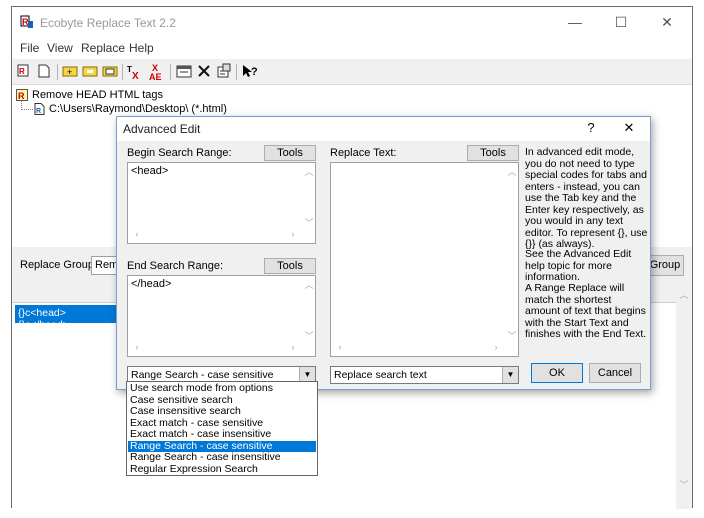 The image size is (704, 518). Describe the element at coordinates (290, 266) in the screenshot. I see `end-tools-button: Tools` at that location.